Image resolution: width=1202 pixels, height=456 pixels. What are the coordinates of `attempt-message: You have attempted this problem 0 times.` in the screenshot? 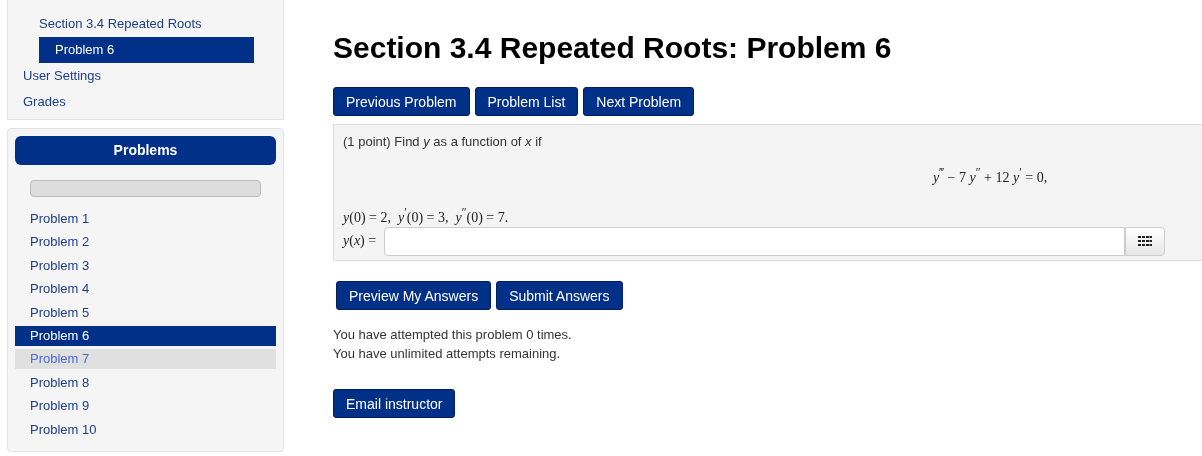 It's located at (453, 335).